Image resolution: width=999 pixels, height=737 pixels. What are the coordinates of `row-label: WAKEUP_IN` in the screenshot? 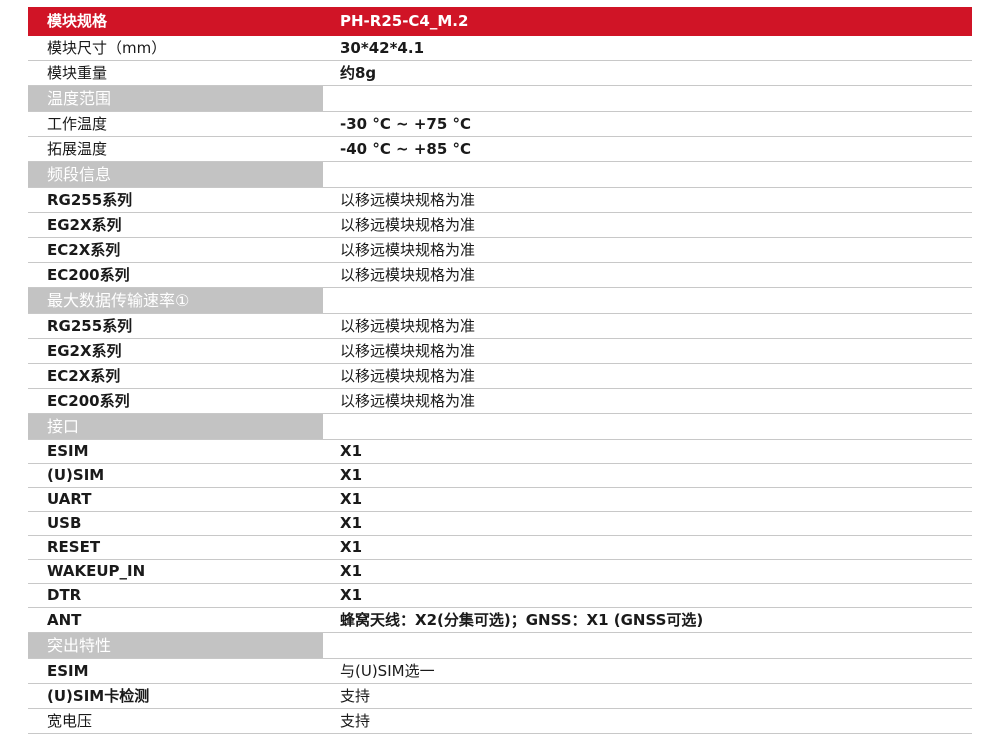 It's located at (96, 571).